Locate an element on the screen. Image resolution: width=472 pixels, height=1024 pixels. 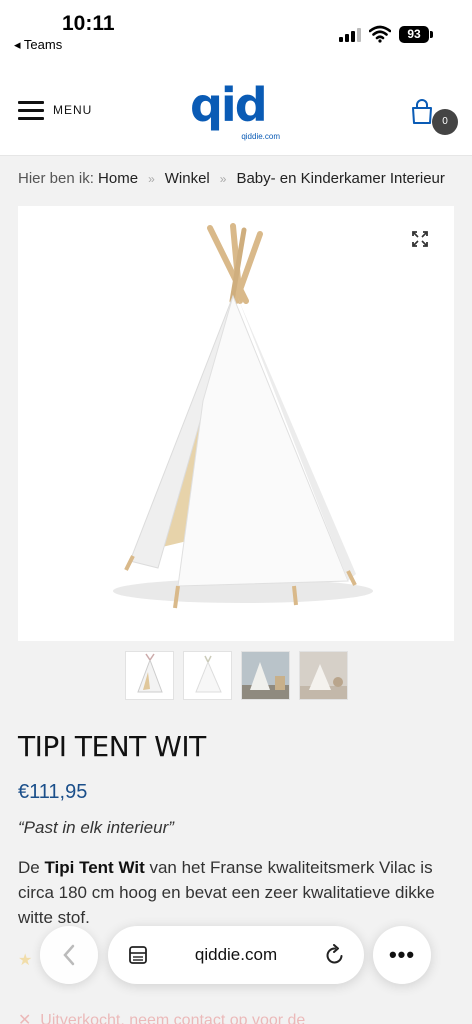
cart-count-badge: 0 is located at coordinates (445, 122).